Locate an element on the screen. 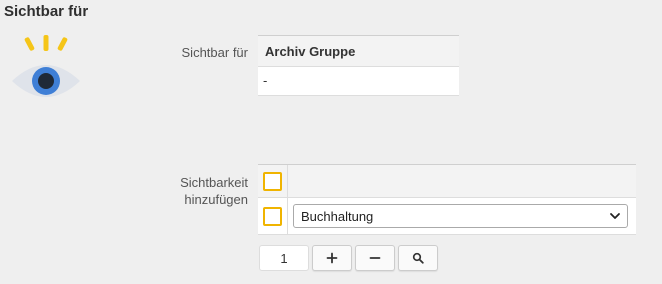  search-icon is located at coordinates (418, 258).